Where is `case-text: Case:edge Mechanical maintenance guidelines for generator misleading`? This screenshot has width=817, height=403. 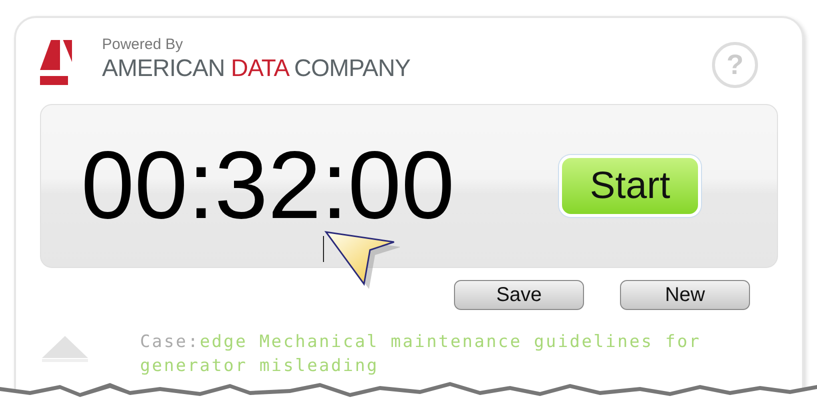
case-text: Case:edge Mechanical maintenance guidelines for generator misleading is located at coordinates (421, 354).